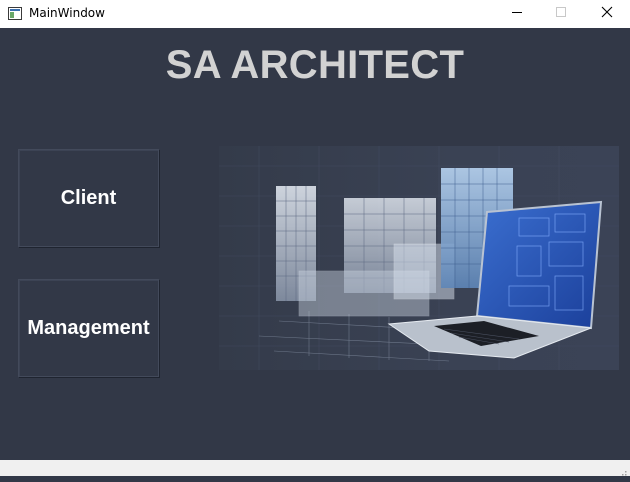 The height and width of the screenshot is (482, 630). What do you see at coordinates (315, 468) in the screenshot?
I see `status-bar` at bounding box center [315, 468].